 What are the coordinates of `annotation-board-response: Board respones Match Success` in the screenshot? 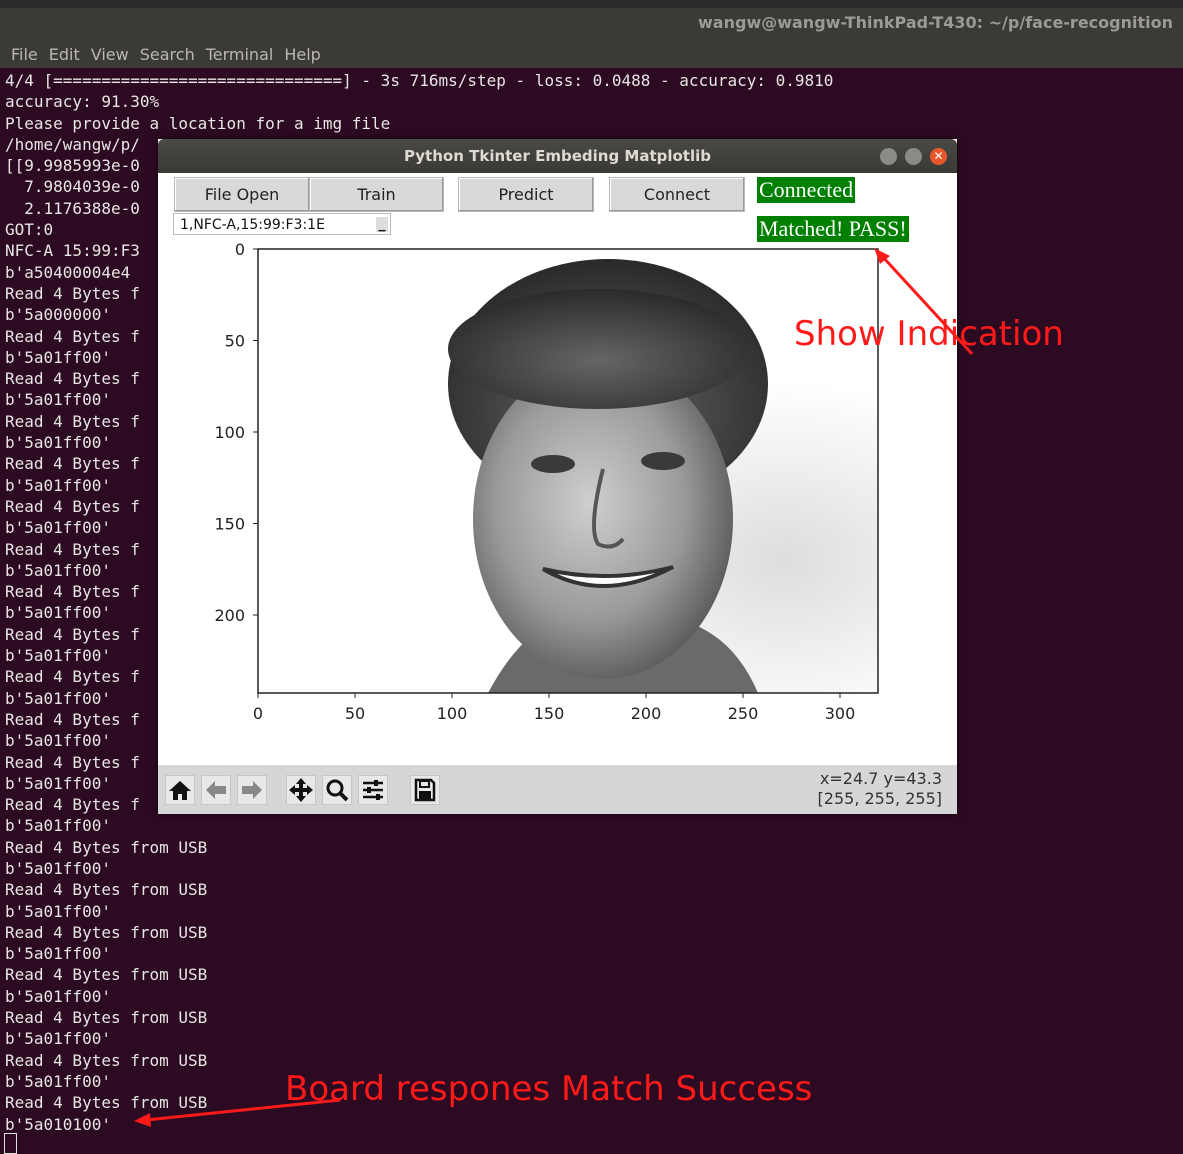 It's located at (549, 1089).